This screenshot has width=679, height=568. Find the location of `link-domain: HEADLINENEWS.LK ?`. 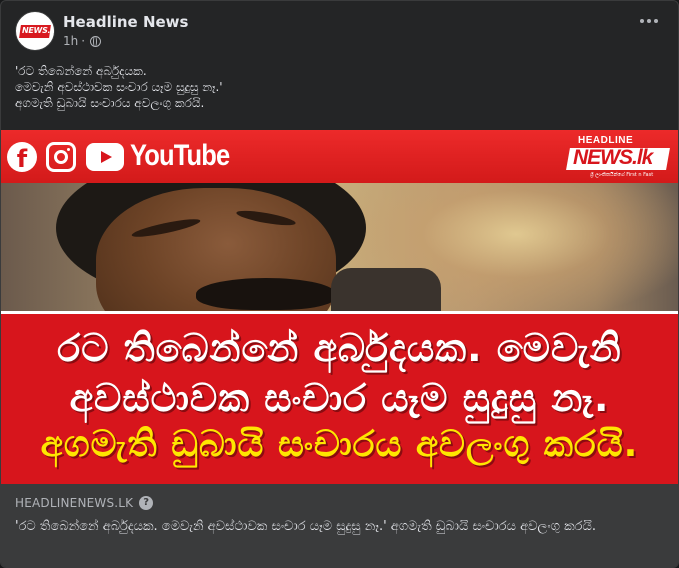

link-domain: HEADLINENEWS.LK ? is located at coordinates (84, 503).